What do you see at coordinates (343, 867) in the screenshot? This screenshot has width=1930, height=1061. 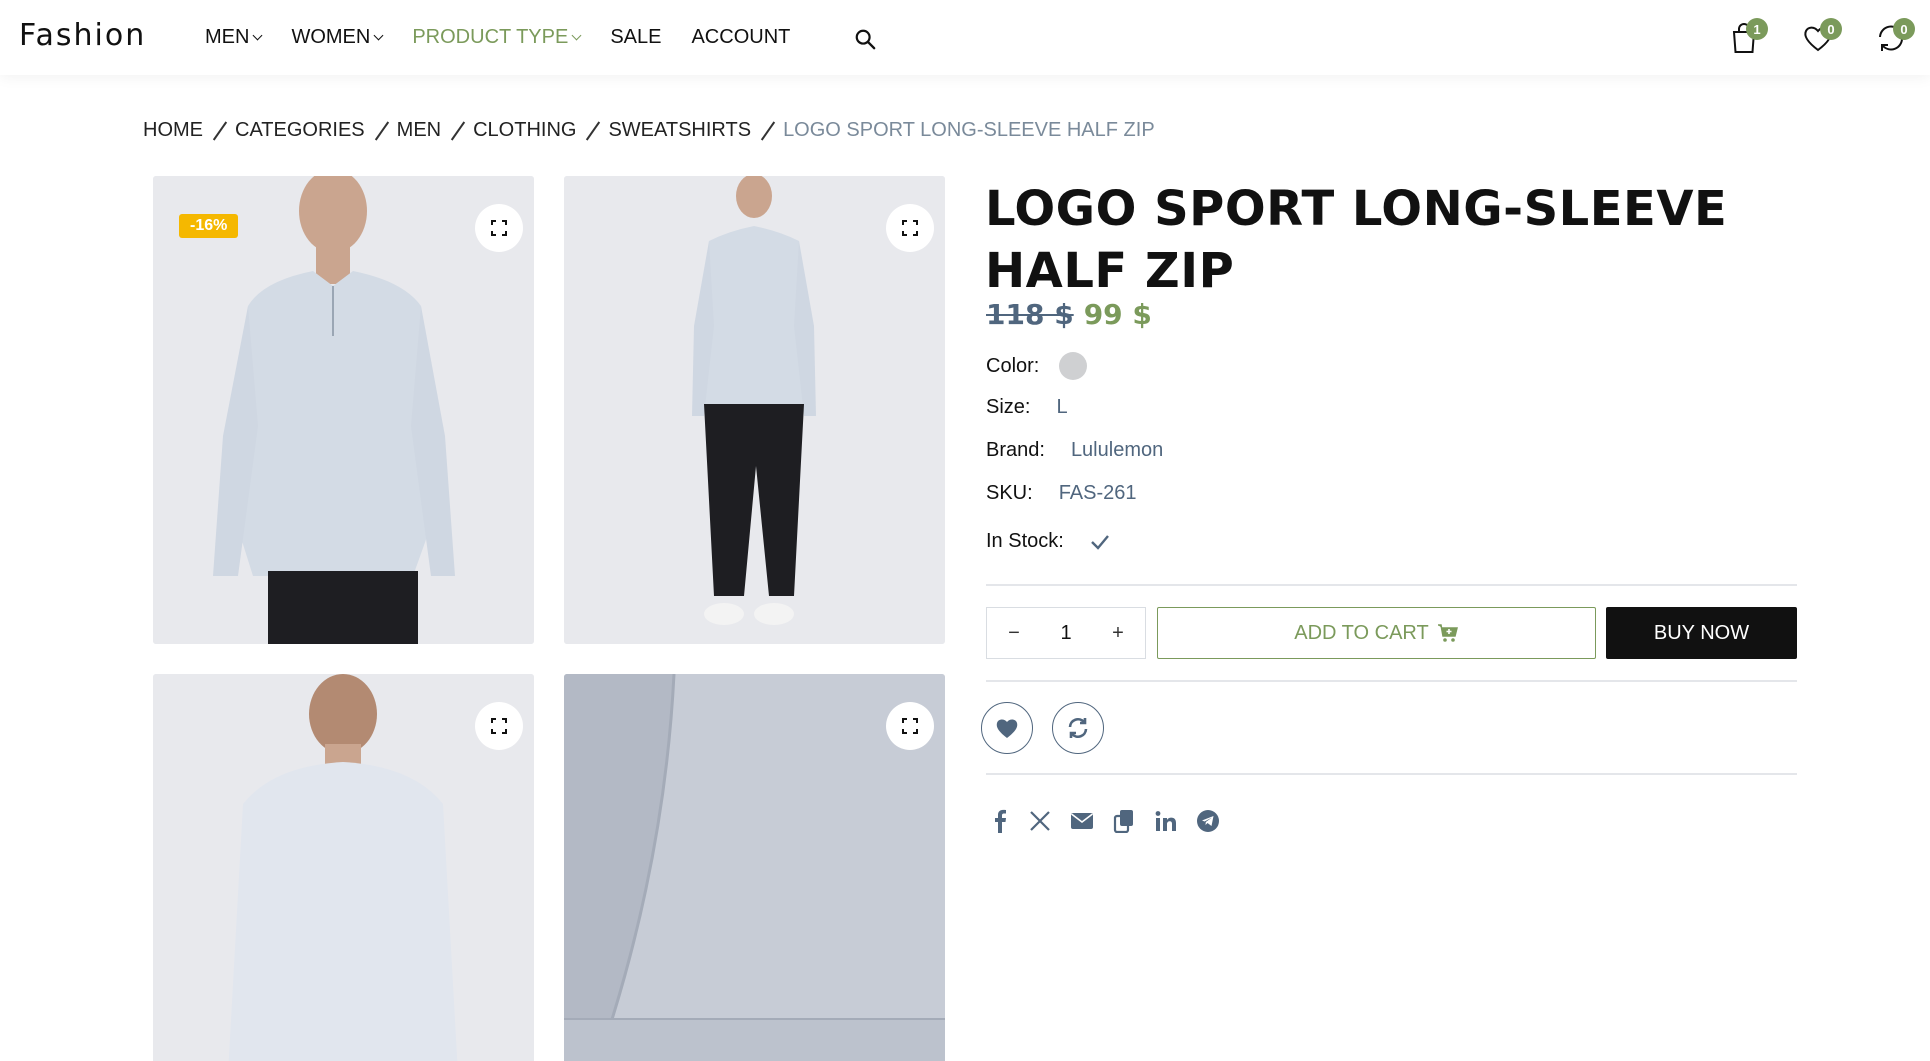 I see `product-image-back` at bounding box center [343, 867].